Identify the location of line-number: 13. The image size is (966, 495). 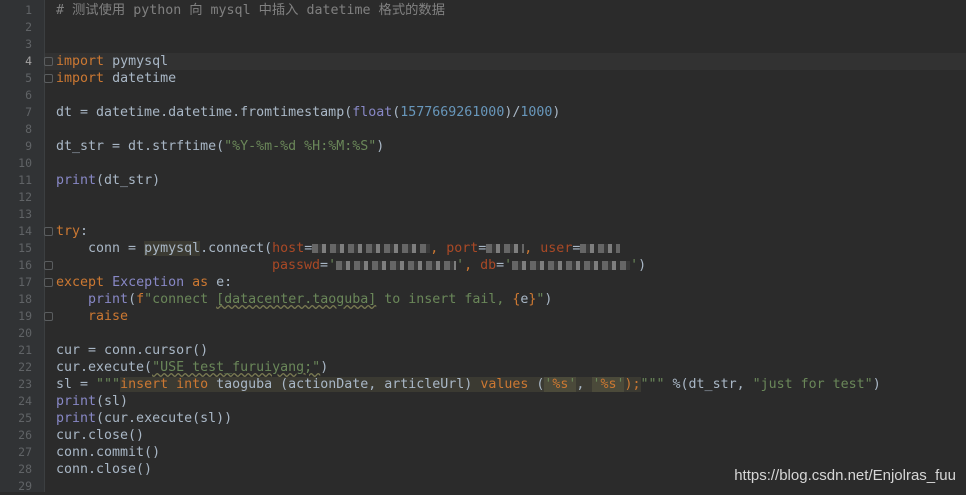
(25, 214).